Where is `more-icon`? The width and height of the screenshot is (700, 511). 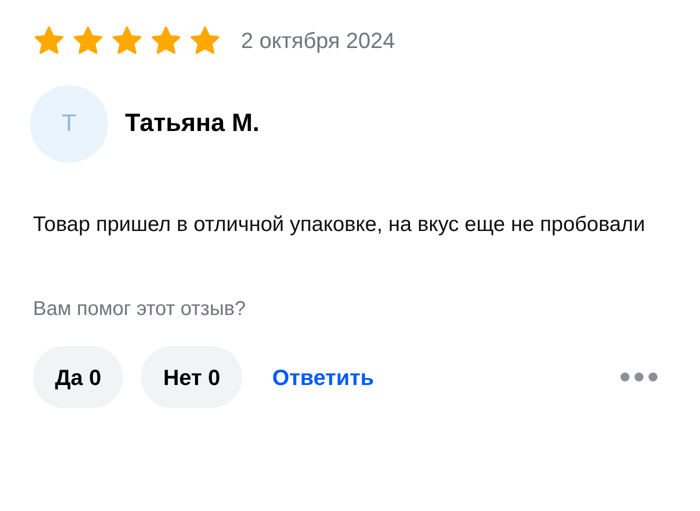
more-icon is located at coordinates (639, 377).